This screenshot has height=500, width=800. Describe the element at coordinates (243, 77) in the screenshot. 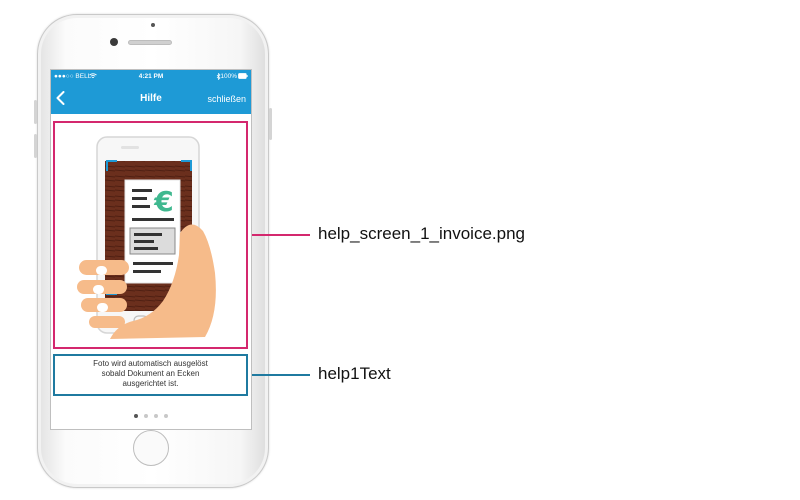

I see `battery-icon` at that location.